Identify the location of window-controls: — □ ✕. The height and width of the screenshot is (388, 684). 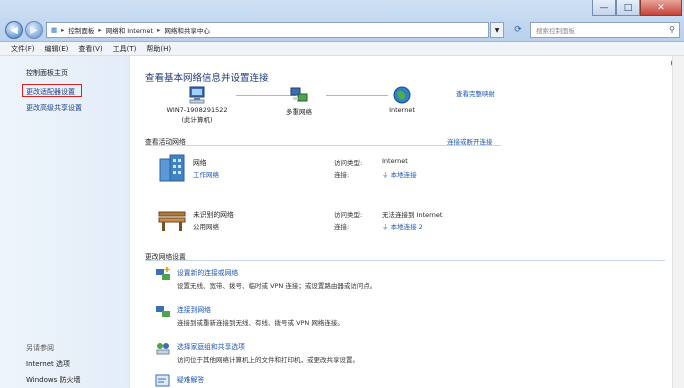
(637, 8).